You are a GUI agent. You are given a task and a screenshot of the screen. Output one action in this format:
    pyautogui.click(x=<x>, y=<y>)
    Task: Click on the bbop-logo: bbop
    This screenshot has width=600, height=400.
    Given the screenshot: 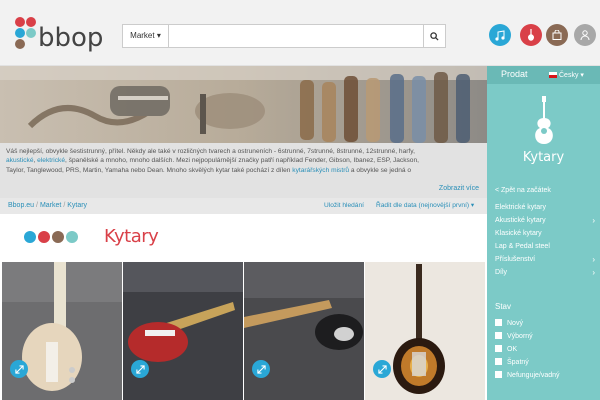 What is the action you would take?
    pyautogui.click(x=59, y=34)
    